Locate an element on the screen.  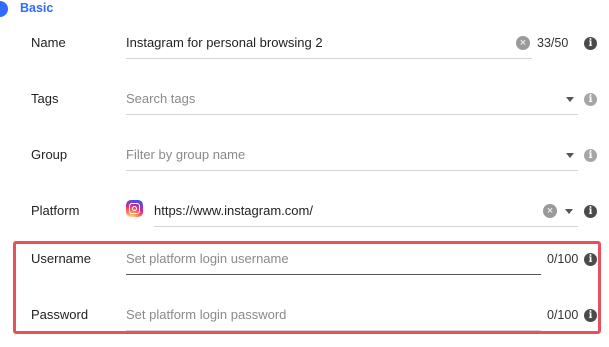
platform-info-icon: i is located at coordinates (590, 211).